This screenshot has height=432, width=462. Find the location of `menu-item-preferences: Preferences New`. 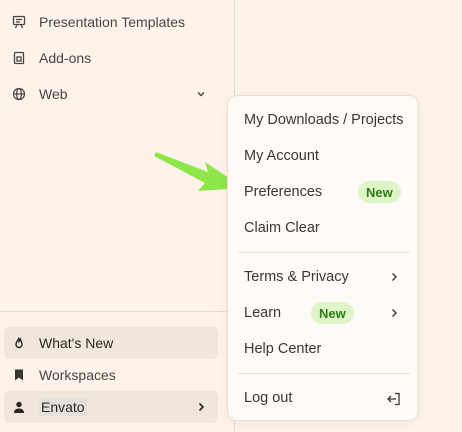

menu-item-preferences: Preferences New is located at coordinates (323, 192).